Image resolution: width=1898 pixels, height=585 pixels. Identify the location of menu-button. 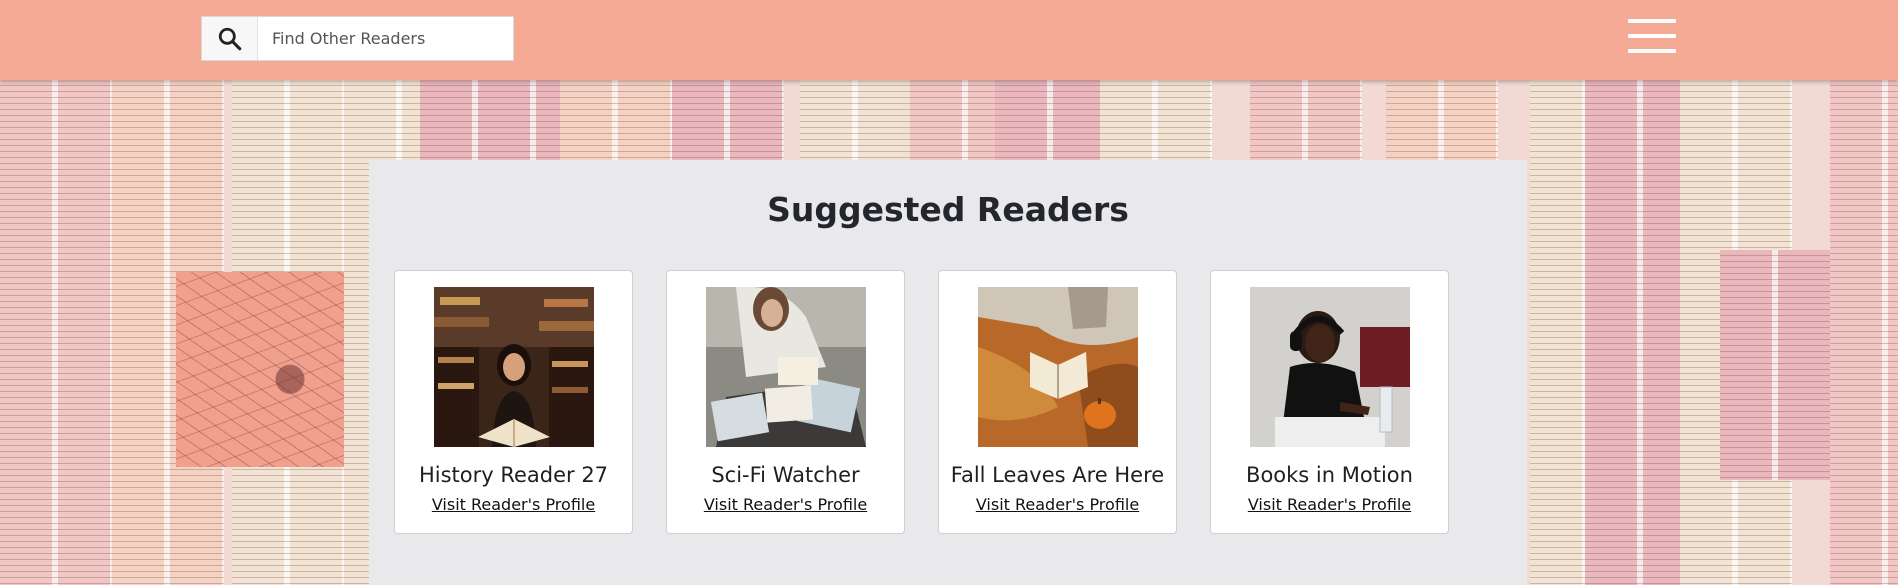
(1652, 36).